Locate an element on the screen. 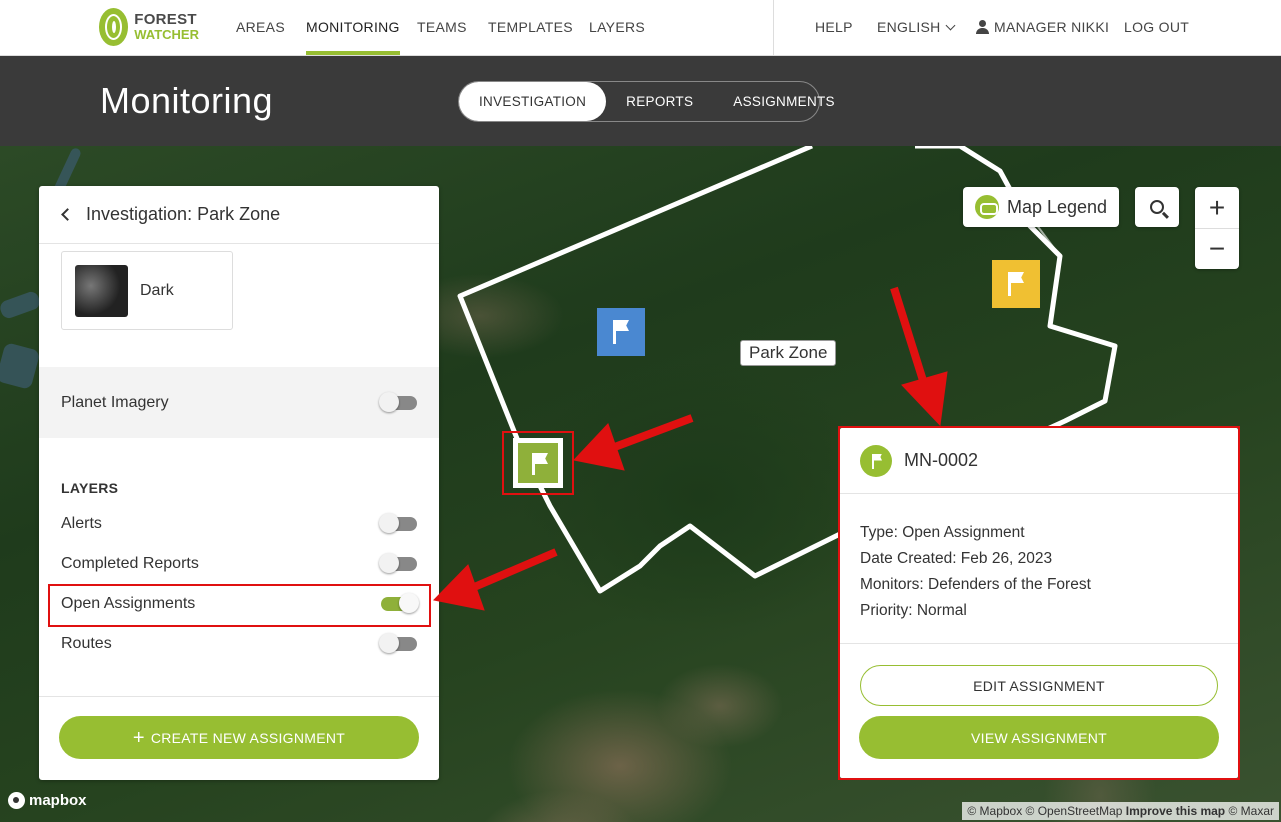 The width and height of the screenshot is (1281, 822). chevron-left-icon is located at coordinates (67, 214).